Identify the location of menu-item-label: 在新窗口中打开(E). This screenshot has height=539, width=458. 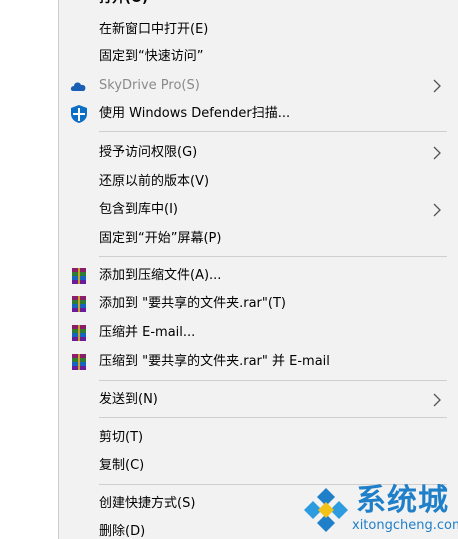
(154, 29).